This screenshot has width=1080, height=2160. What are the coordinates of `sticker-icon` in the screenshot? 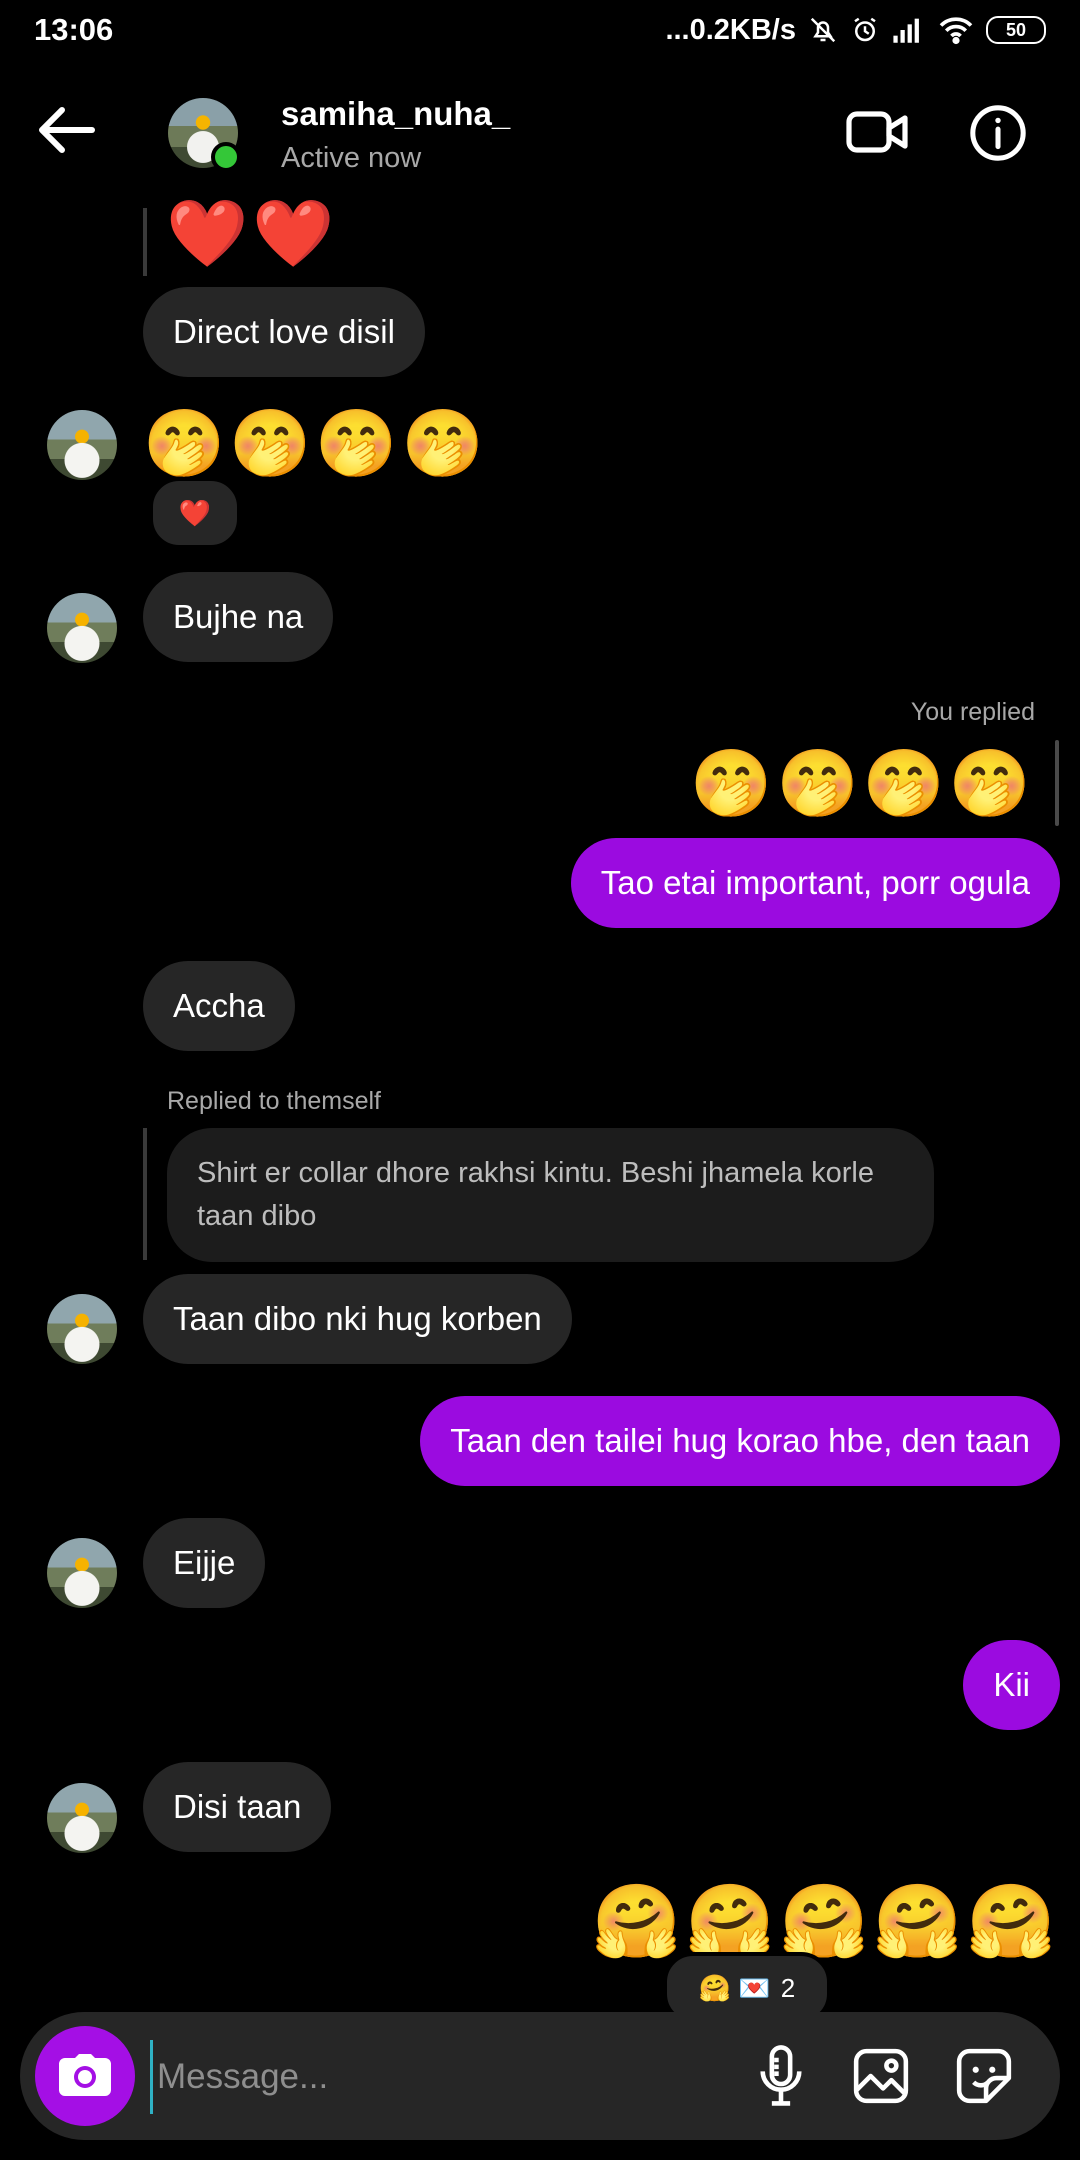 It's located at (984, 2076).